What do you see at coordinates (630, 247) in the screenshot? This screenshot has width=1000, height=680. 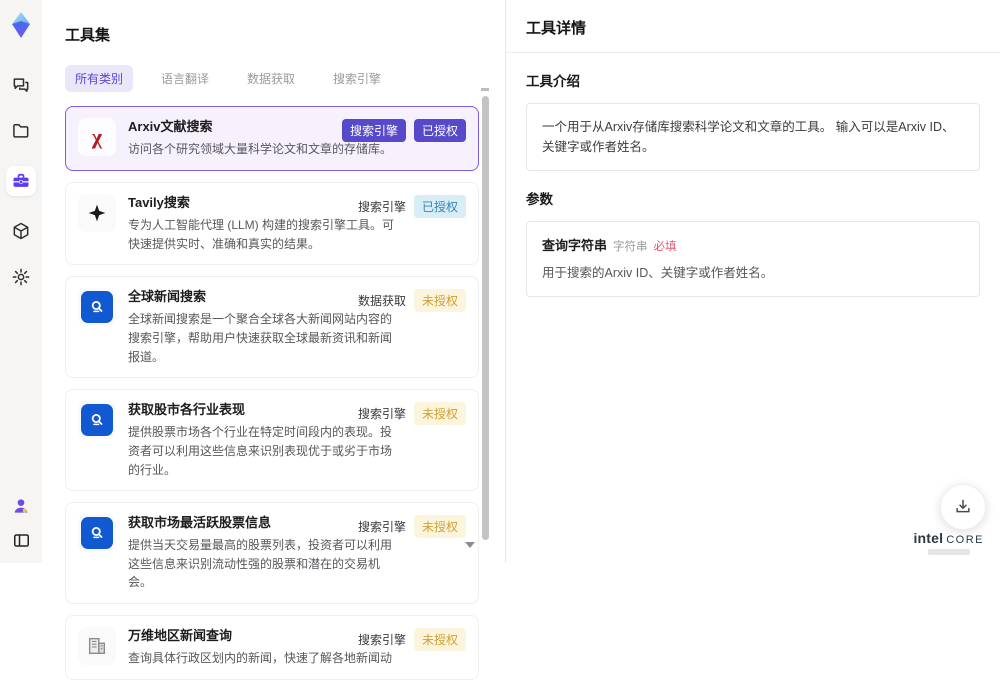 I see `param-type: 字符串` at bounding box center [630, 247].